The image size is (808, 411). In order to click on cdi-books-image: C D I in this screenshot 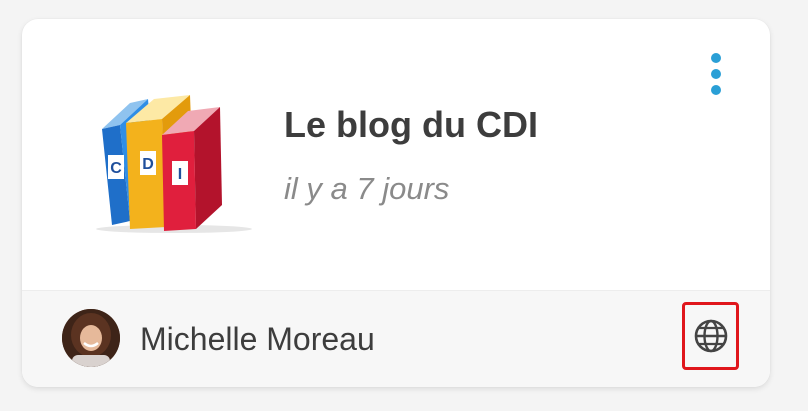, I will do `click(159, 157)`.